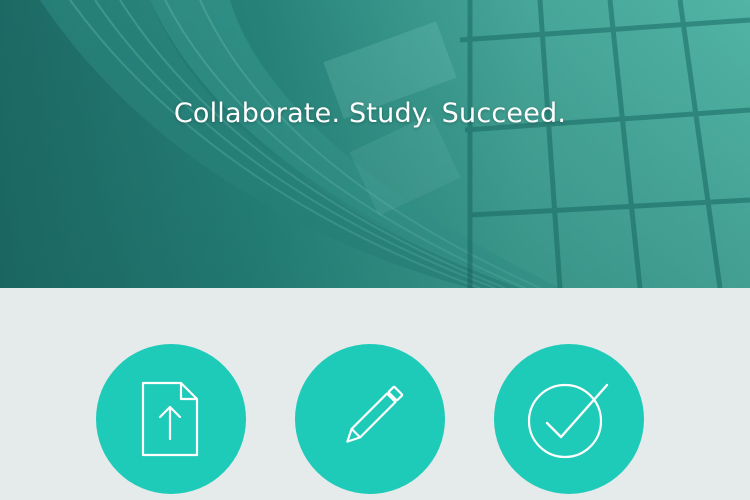 This screenshot has width=750, height=500. I want to click on feature-write, so click(370, 419).